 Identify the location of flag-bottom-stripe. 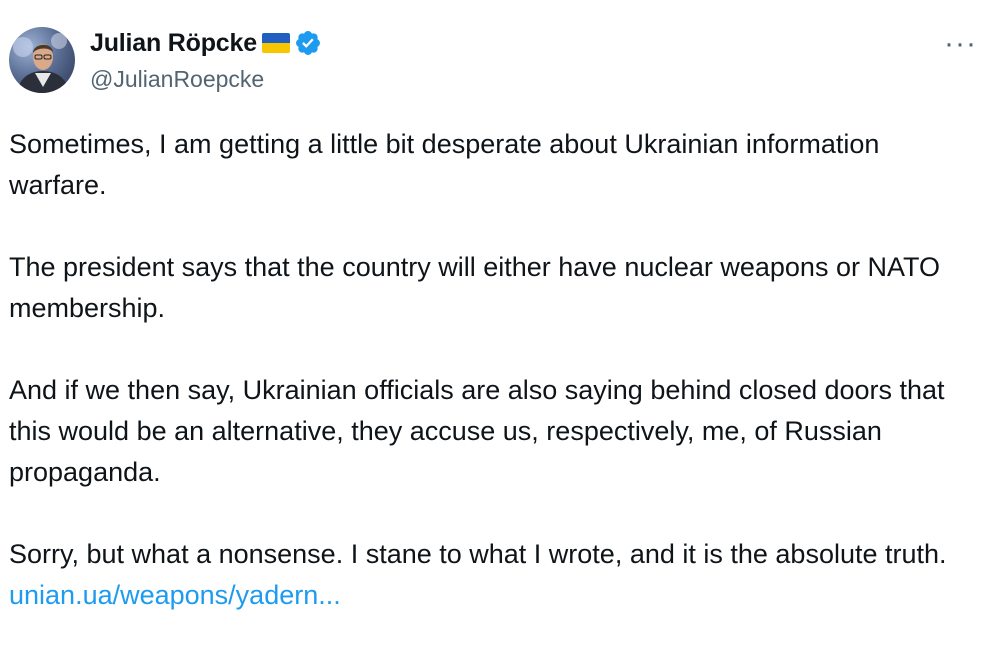
(275, 48).